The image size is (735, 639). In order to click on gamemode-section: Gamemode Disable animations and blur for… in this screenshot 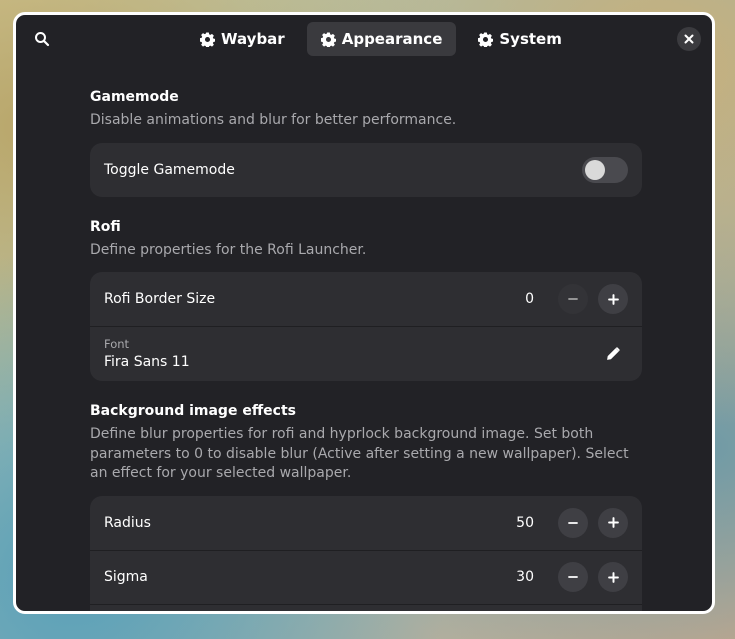, I will do `click(366, 142)`.